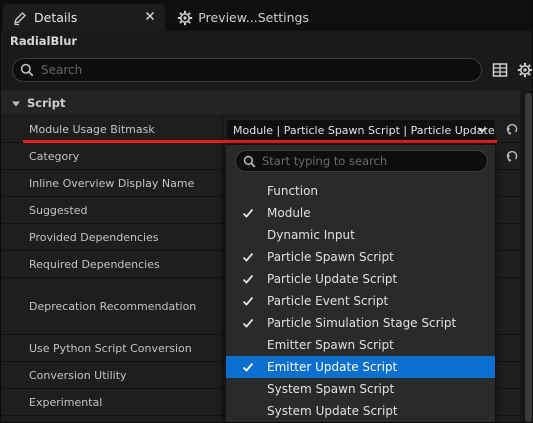 This screenshot has width=533, height=423. I want to click on property-name: Inline Overview Display Name, so click(112, 183).